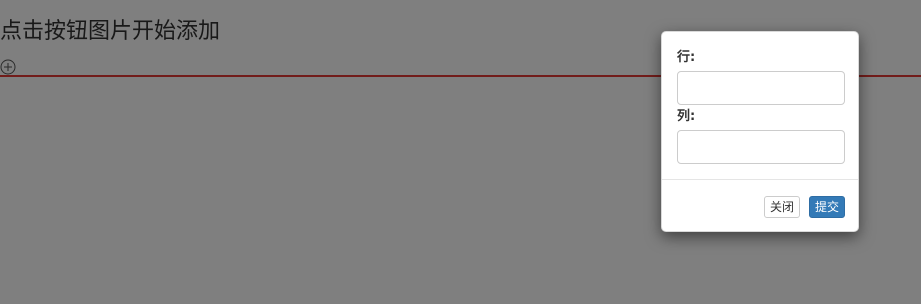  What do you see at coordinates (760, 179) in the screenshot?
I see `modal-footer-divider` at bounding box center [760, 179].